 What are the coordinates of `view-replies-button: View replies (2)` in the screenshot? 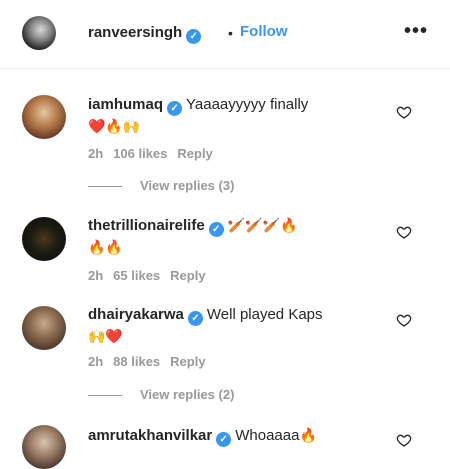 It's located at (161, 394).